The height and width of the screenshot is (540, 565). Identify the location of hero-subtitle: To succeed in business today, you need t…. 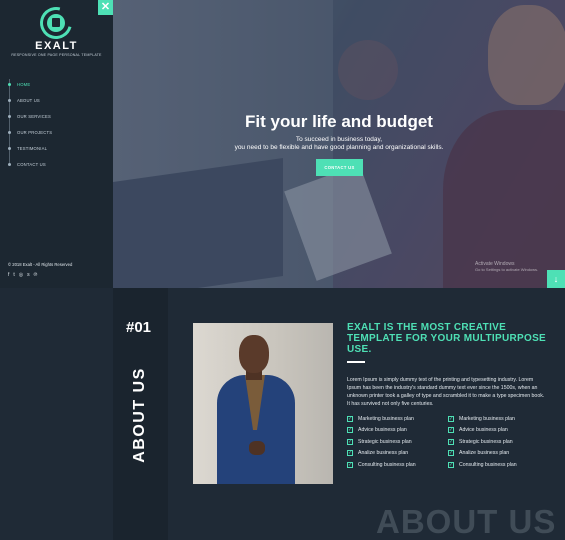
(339, 144).